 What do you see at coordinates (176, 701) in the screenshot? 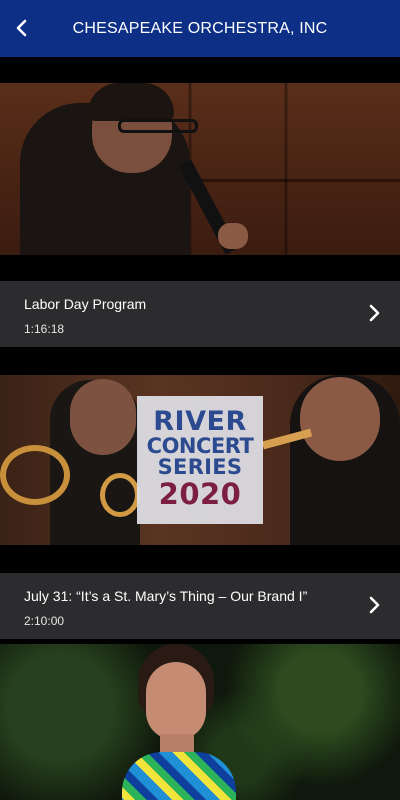
I see `speaker-face` at bounding box center [176, 701].